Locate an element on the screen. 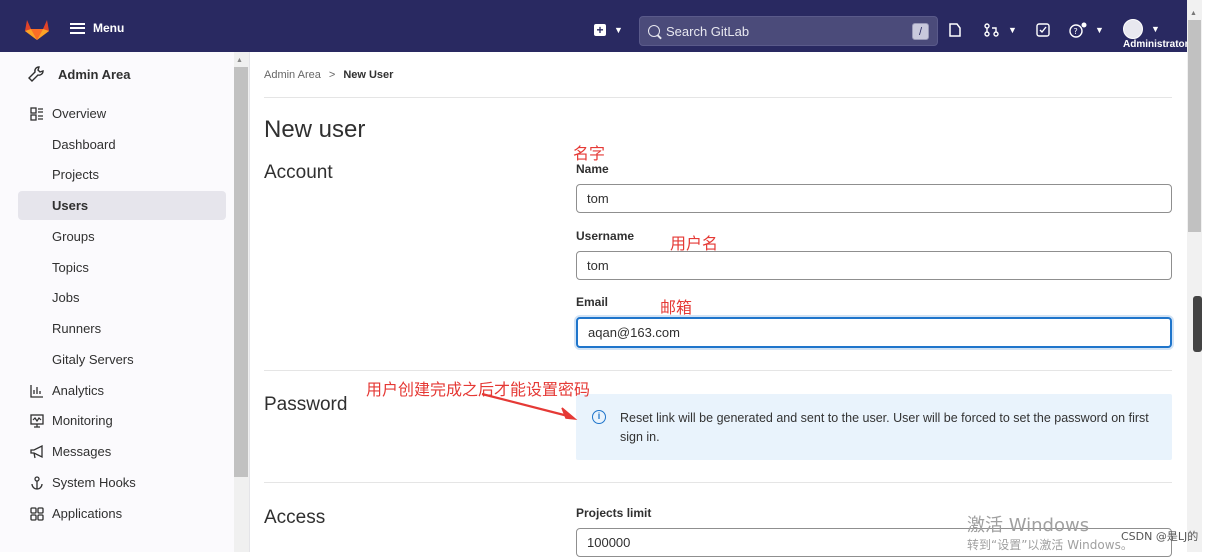 The image size is (1226, 557). sidebar-header: Admin Area is located at coordinates (79, 74).